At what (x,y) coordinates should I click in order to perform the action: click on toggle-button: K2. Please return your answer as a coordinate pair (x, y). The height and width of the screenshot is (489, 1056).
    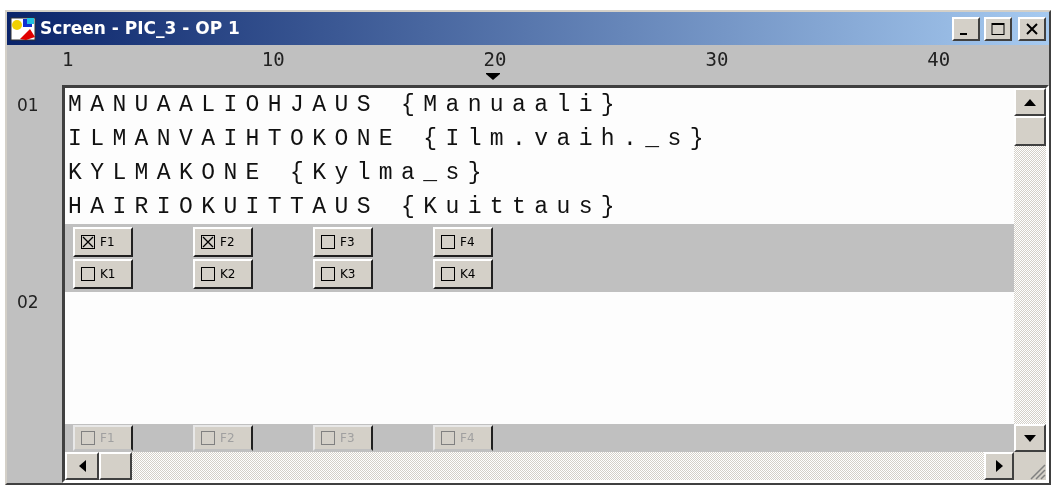
    Looking at the image, I should click on (223, 274).